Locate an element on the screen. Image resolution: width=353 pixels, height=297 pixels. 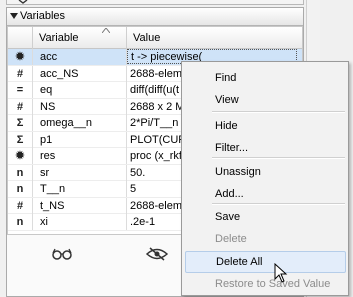
header-variable: Variable is located at coordinates (80, 38).